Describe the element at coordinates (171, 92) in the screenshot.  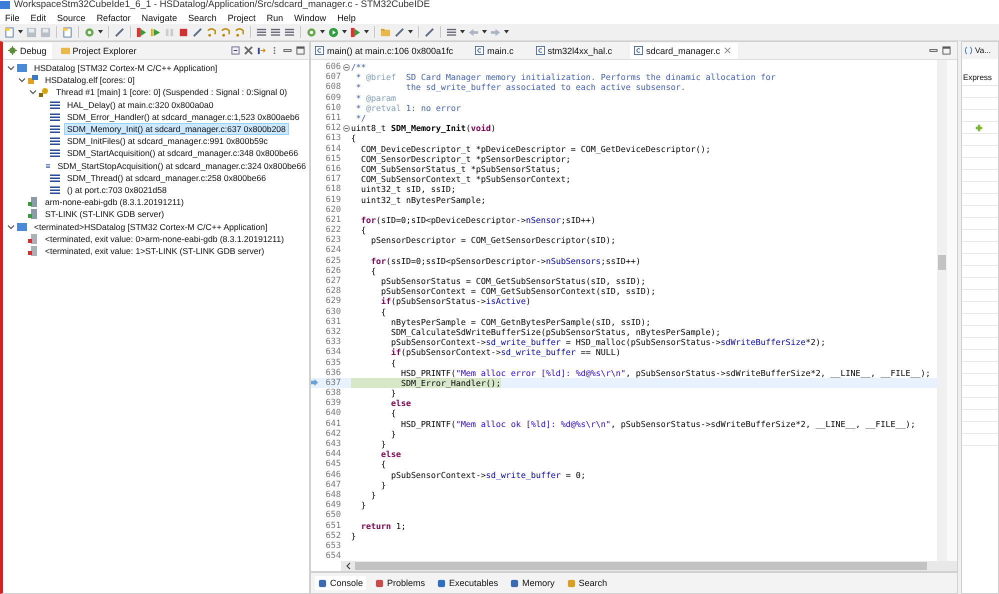
I see `debug-tree-item: Thread #1 [main] 1 [core: 0] (Suspended : Signal : 0:Signal 0)` at that location.